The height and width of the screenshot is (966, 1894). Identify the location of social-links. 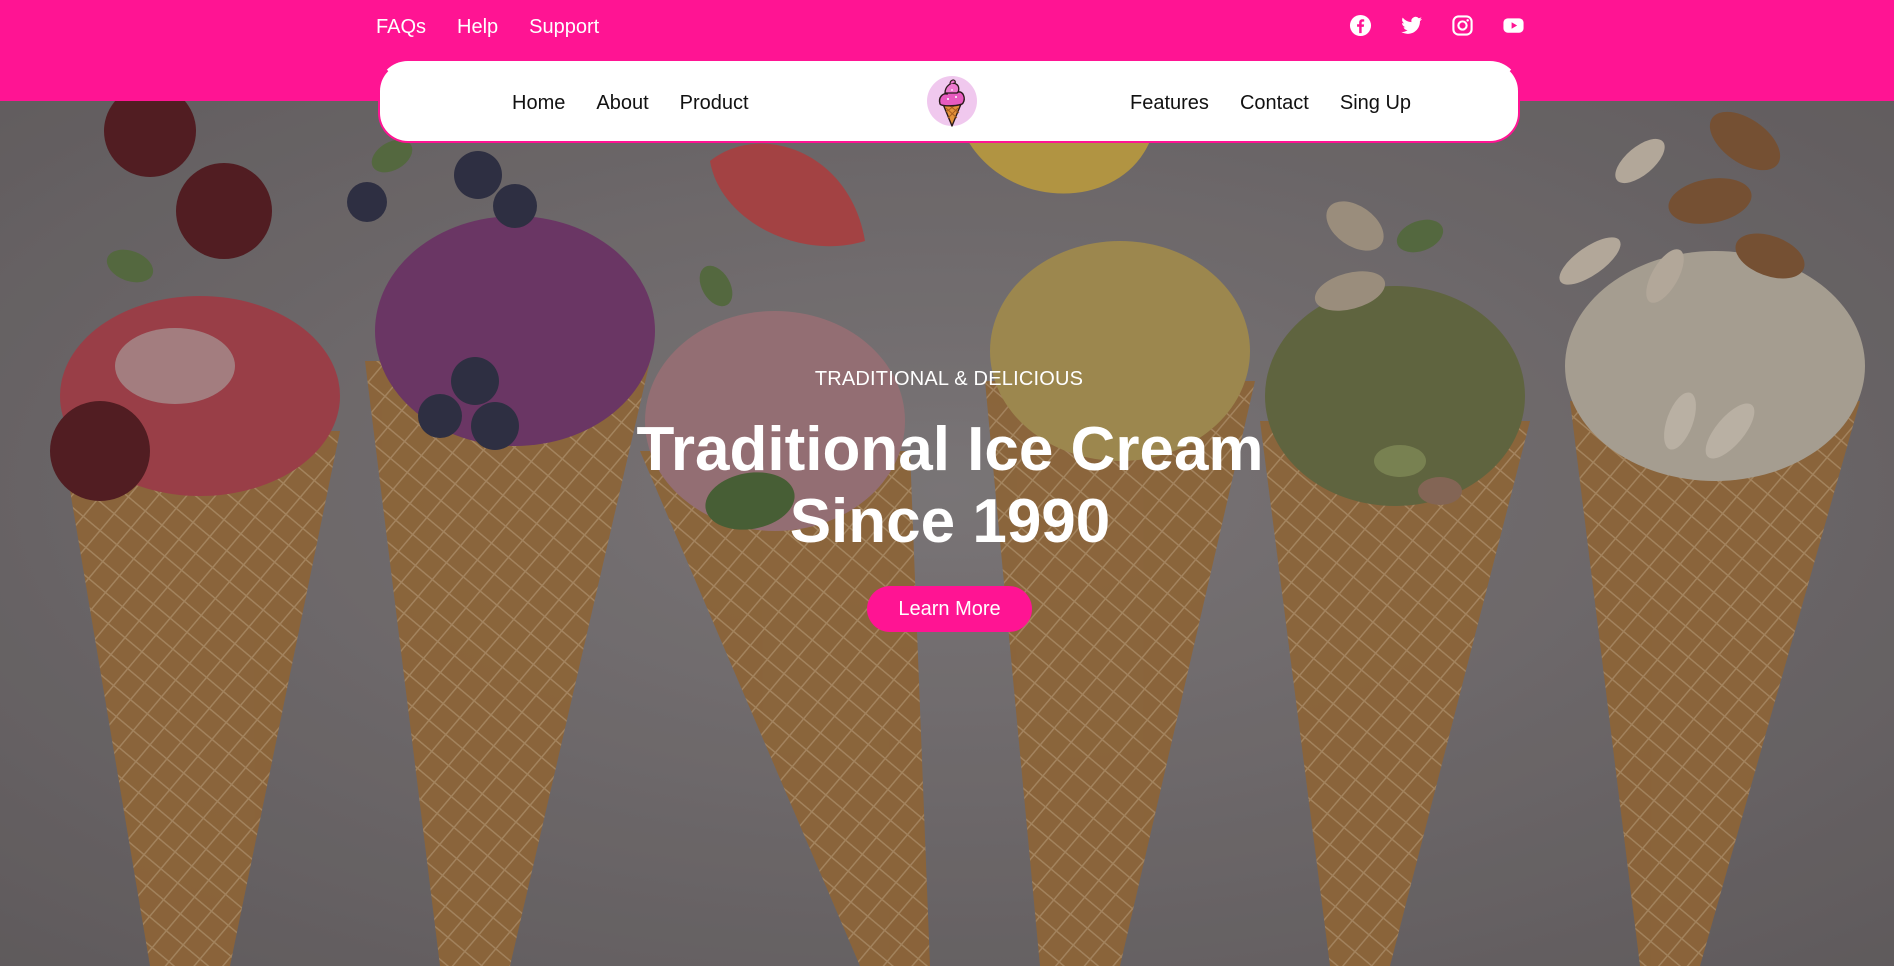
(1437, 25).